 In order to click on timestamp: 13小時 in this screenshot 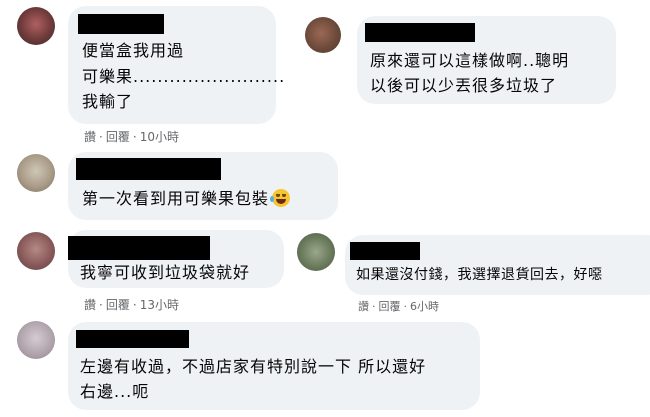, I will do `click(159, 305)`.